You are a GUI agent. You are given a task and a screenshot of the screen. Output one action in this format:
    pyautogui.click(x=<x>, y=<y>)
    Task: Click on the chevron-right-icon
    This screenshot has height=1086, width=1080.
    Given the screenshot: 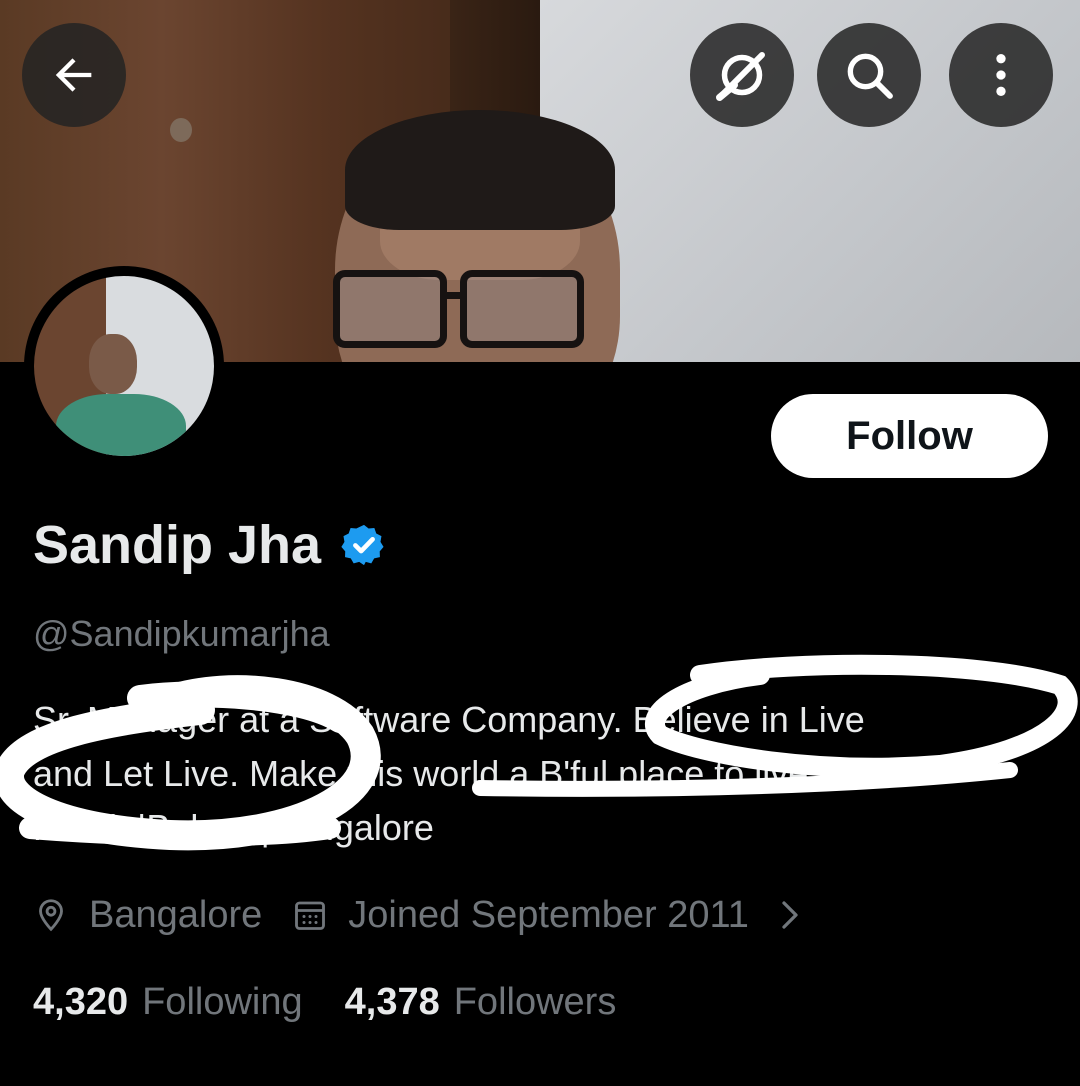 What is the action you would take?
    pyautogui.click(x=790, y=915)
    